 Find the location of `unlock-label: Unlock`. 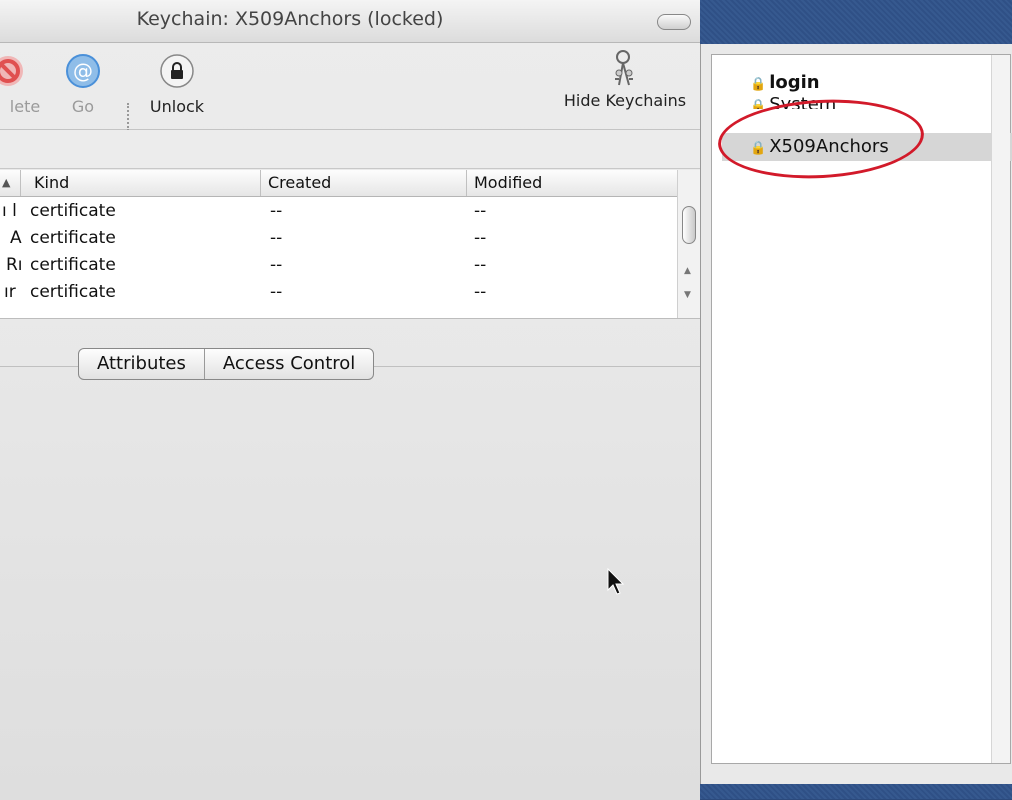

unlock-label: Unlock is located at coordinates (177, 106).